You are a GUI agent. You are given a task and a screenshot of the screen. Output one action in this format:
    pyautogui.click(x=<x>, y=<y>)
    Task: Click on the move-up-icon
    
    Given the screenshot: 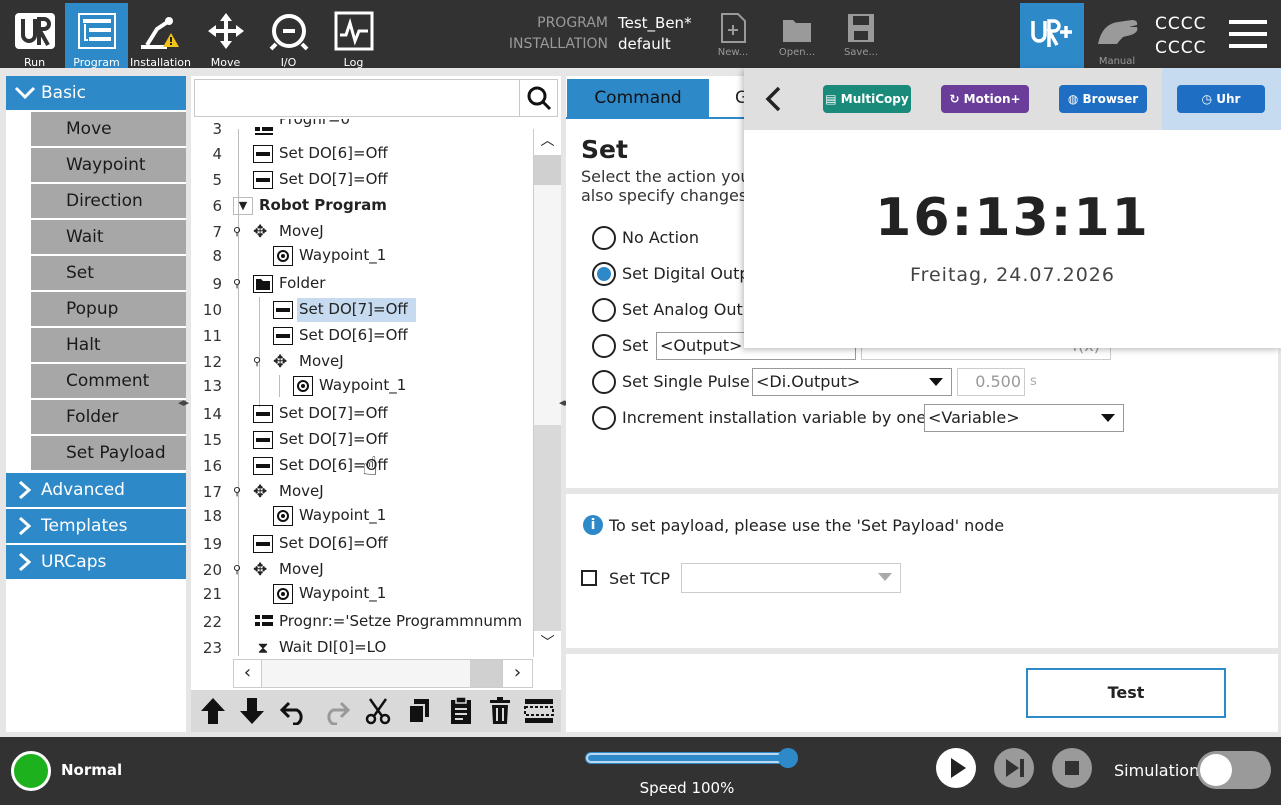 What is the action you would take?
    pyautogui.click(x=213, y=711)
    